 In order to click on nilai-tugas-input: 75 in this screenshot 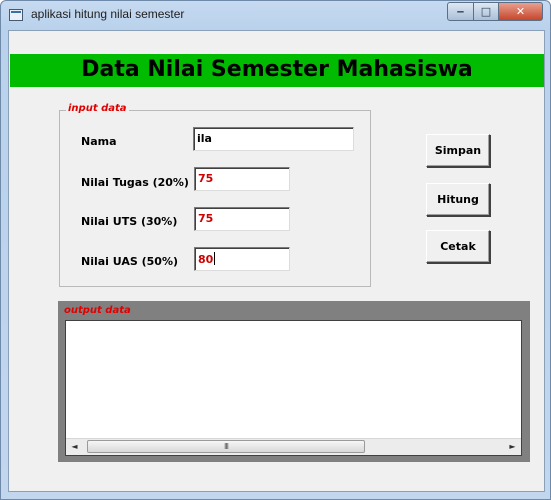, I will do `click(242, 179)`.